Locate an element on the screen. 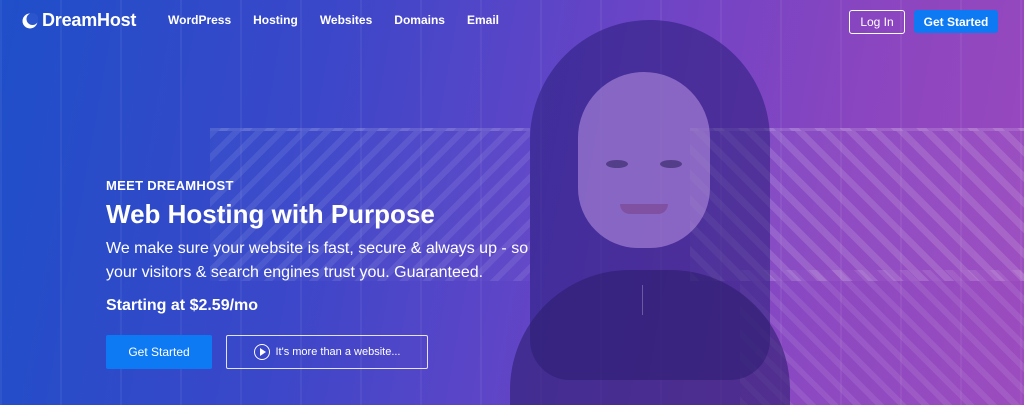 The image size is (1024, 405). hero-headline: Web Hosting with Purpose is located at coordinates (270, 214).